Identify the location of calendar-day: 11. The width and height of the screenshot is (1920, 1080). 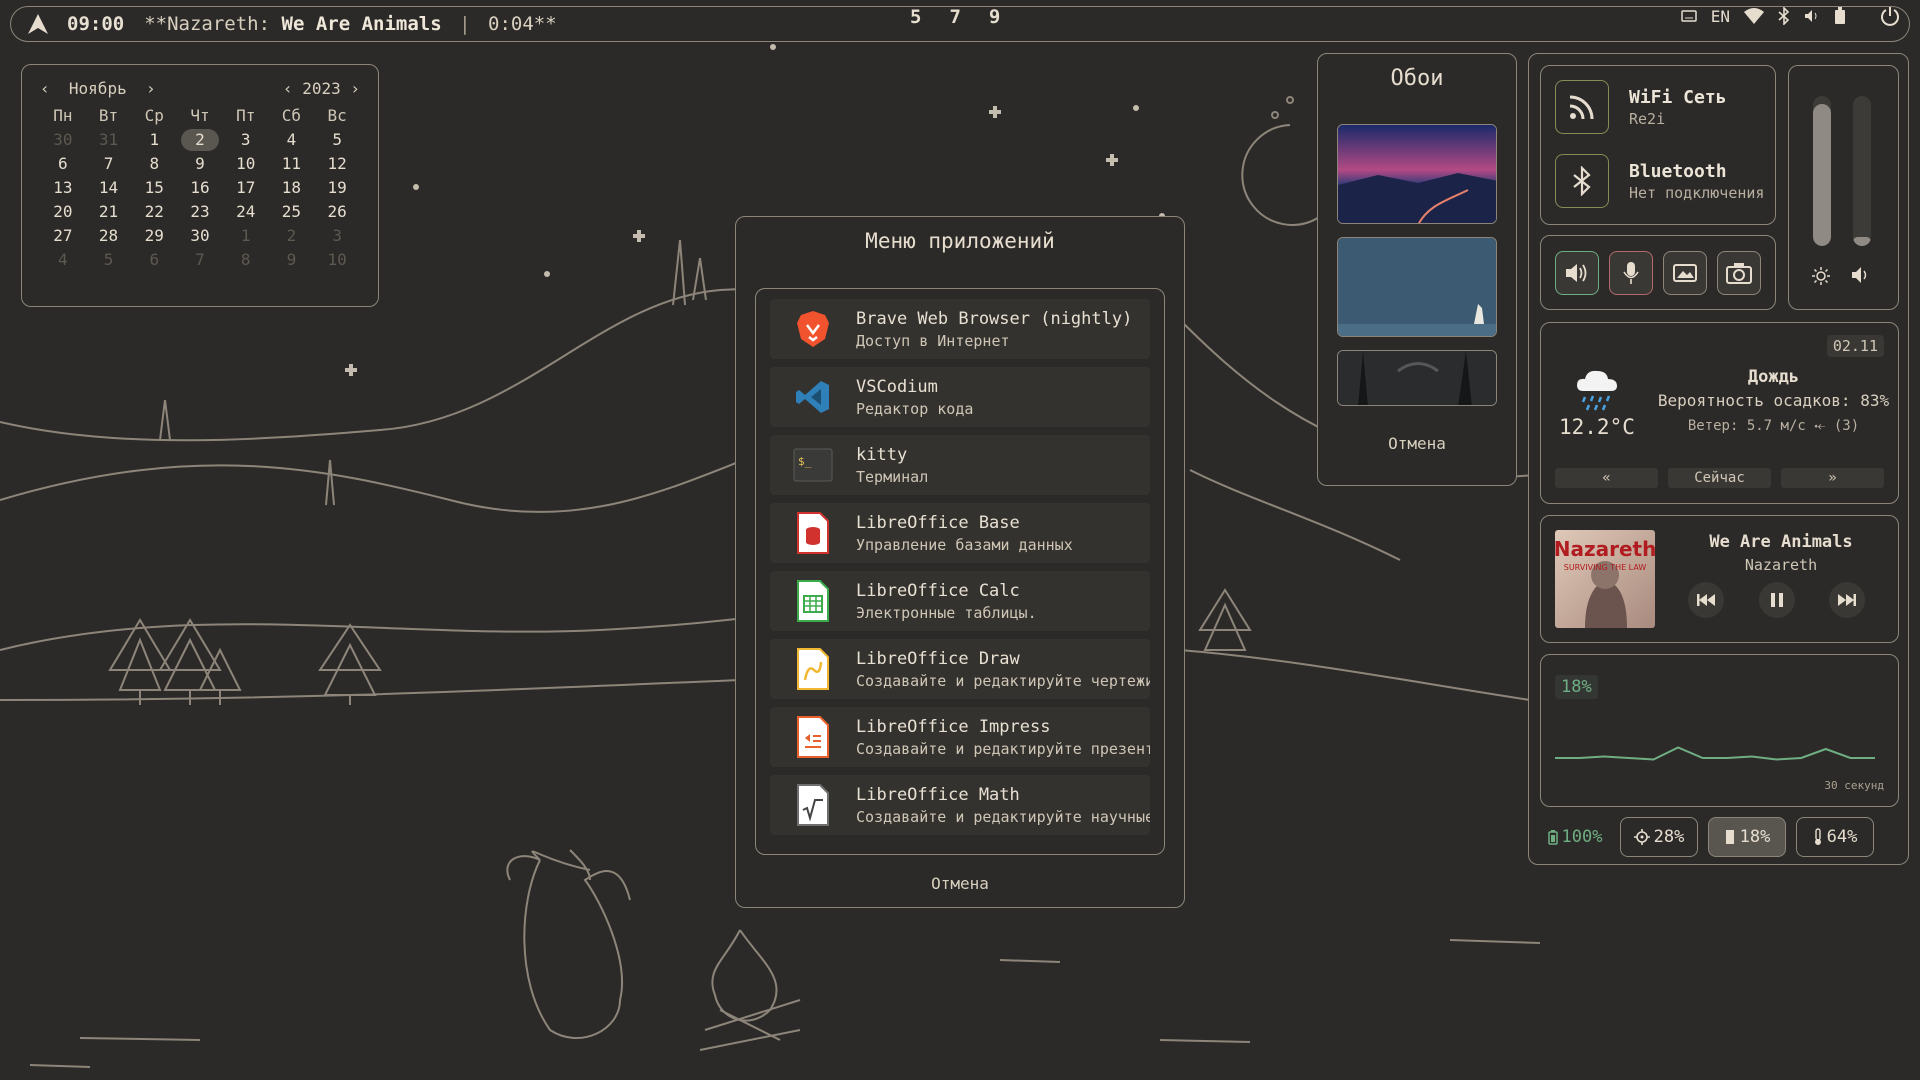
(292, 164).